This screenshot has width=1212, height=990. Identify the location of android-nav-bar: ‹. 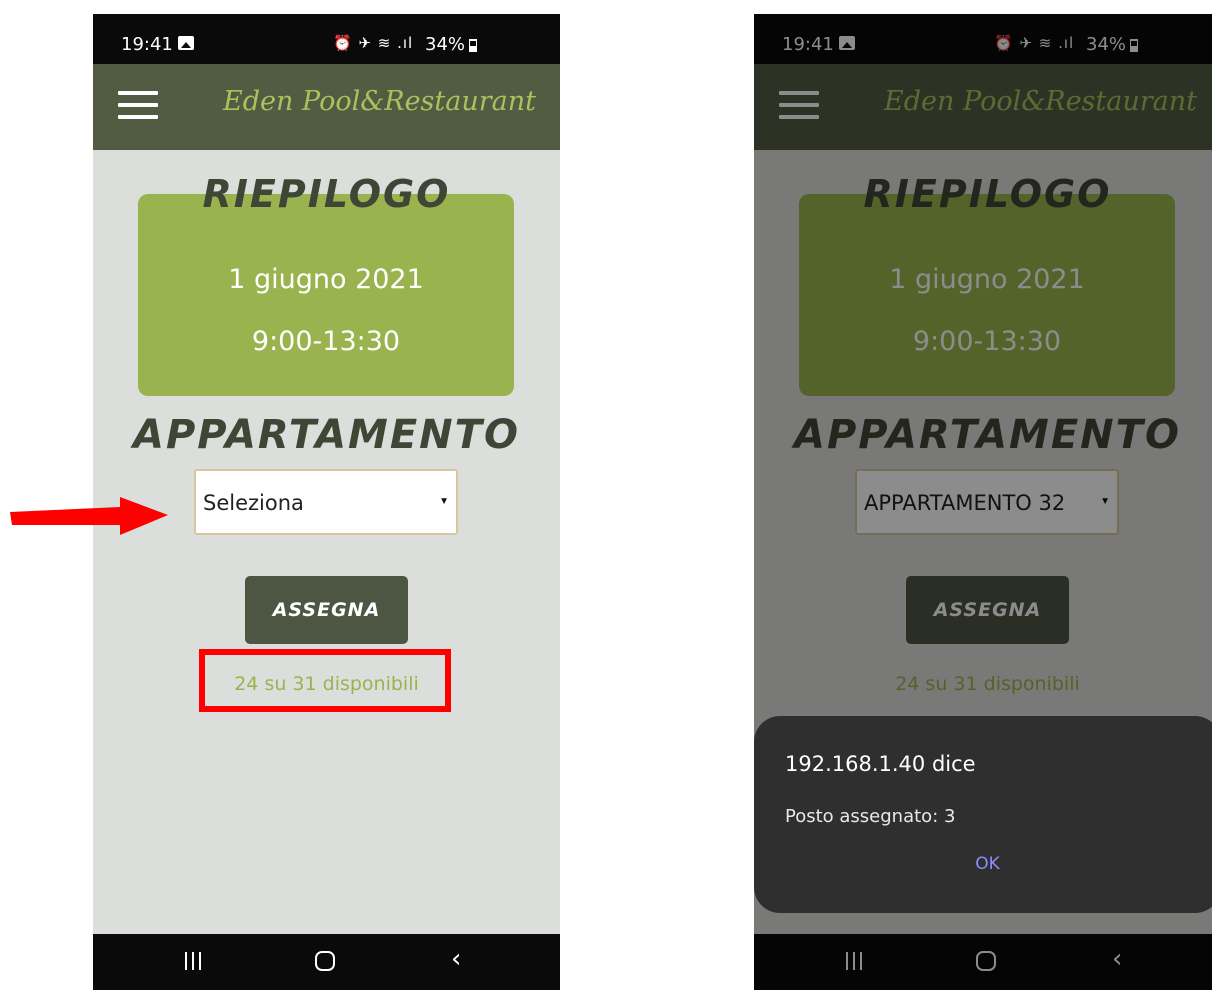
(326, 962).